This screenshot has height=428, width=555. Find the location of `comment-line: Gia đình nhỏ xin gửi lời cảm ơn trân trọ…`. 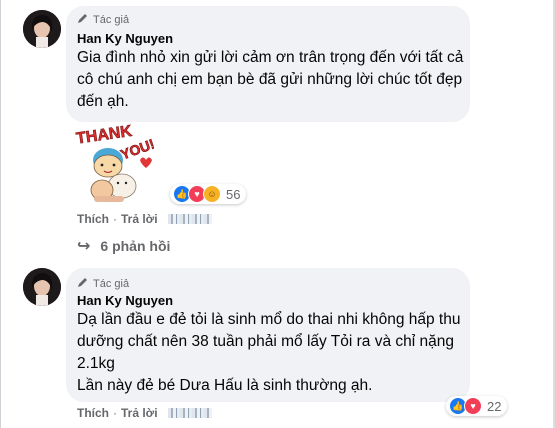

comment-line: Gia đình nhỏ xin gửi lời cảm ơn trân trọ… is located at coordinates (270, 57).